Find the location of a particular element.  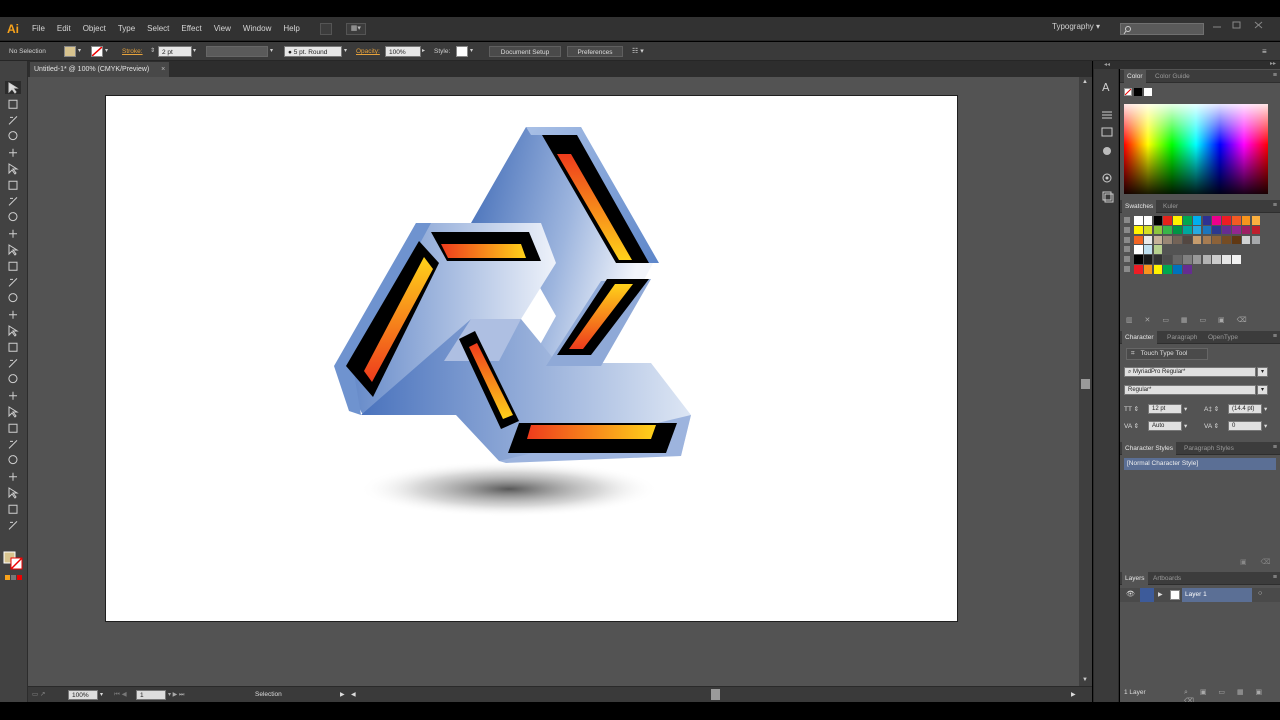

profile-dropdown: ▾ is located at coordinates (271, 51).